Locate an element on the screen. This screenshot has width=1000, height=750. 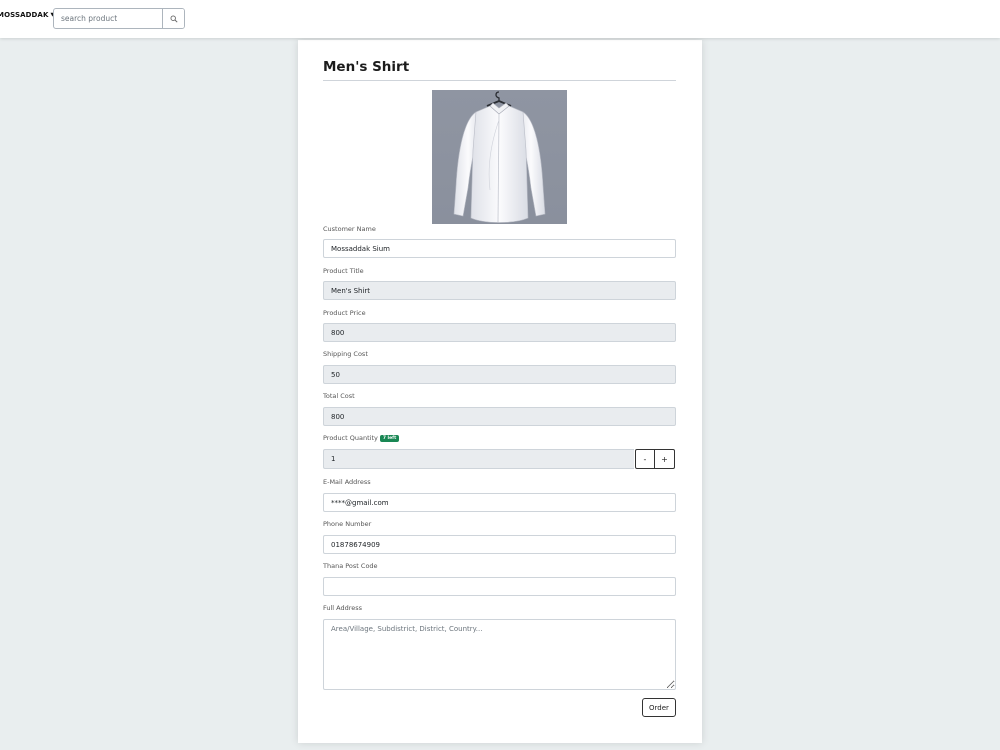
post-code-field is located at coordinates (499, 586).